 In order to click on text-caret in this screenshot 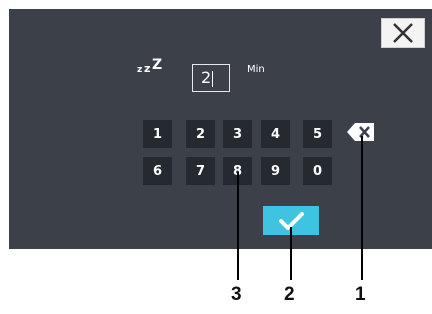, I will do `click(213, 78)`.